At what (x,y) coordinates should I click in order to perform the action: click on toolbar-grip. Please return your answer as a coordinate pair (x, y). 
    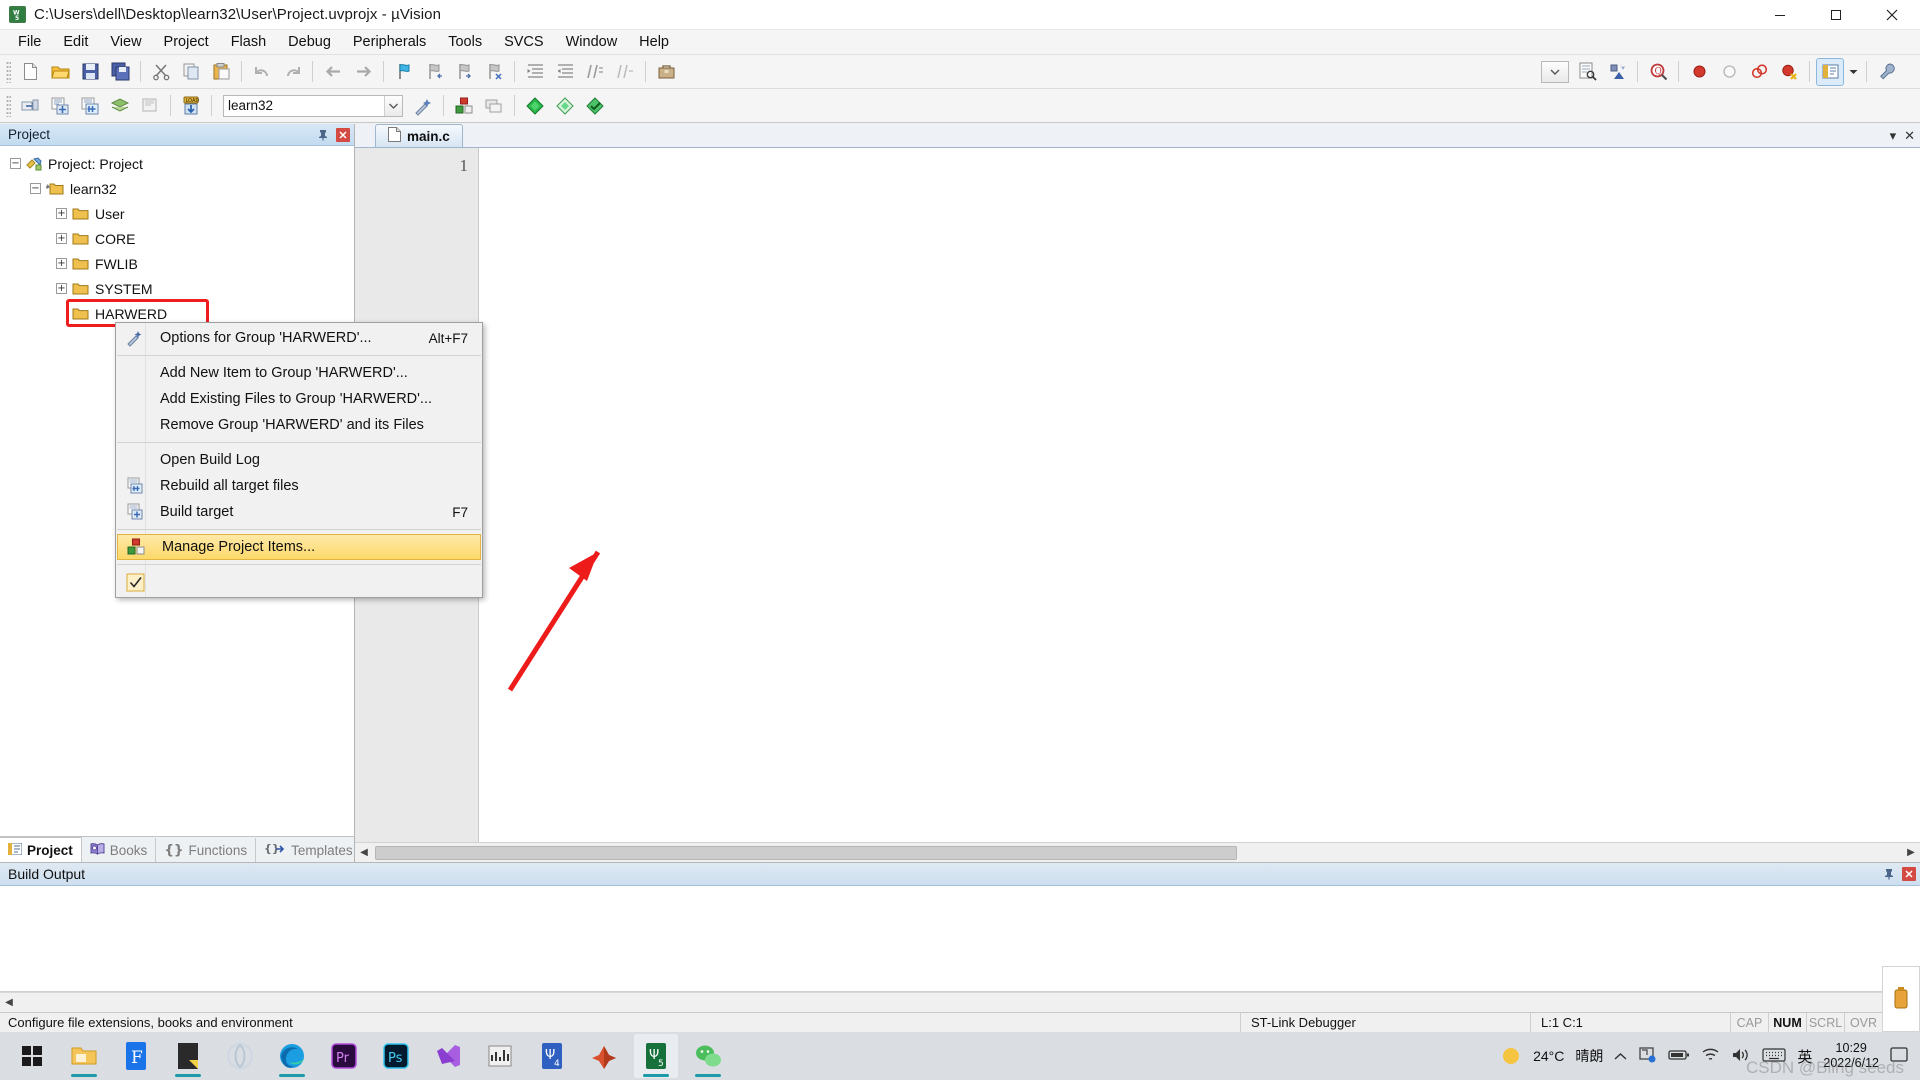
    Looking at the image, I should click on (8, 71).